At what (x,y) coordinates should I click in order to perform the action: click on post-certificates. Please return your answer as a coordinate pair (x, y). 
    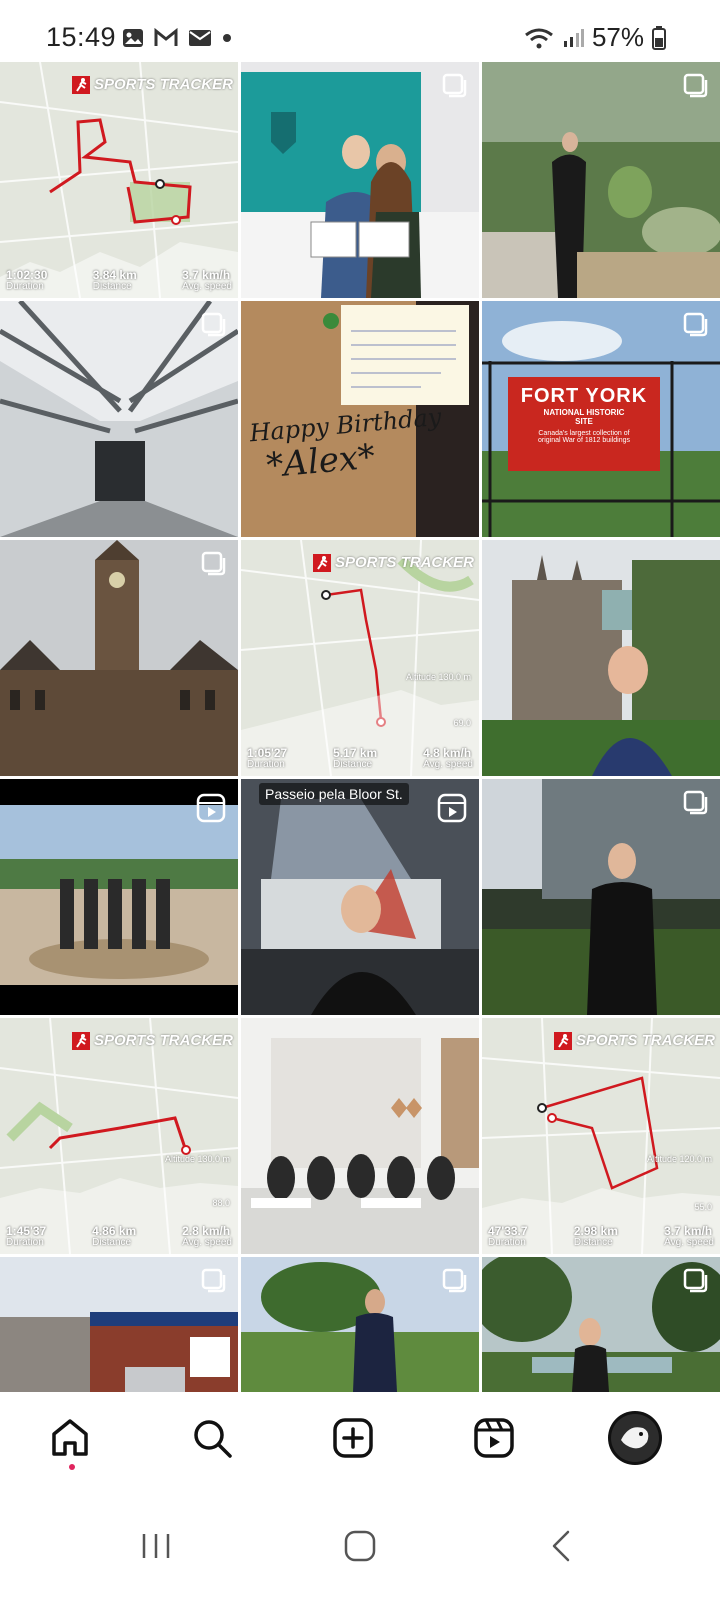
    Looking at the image, I should click on (360, 180).